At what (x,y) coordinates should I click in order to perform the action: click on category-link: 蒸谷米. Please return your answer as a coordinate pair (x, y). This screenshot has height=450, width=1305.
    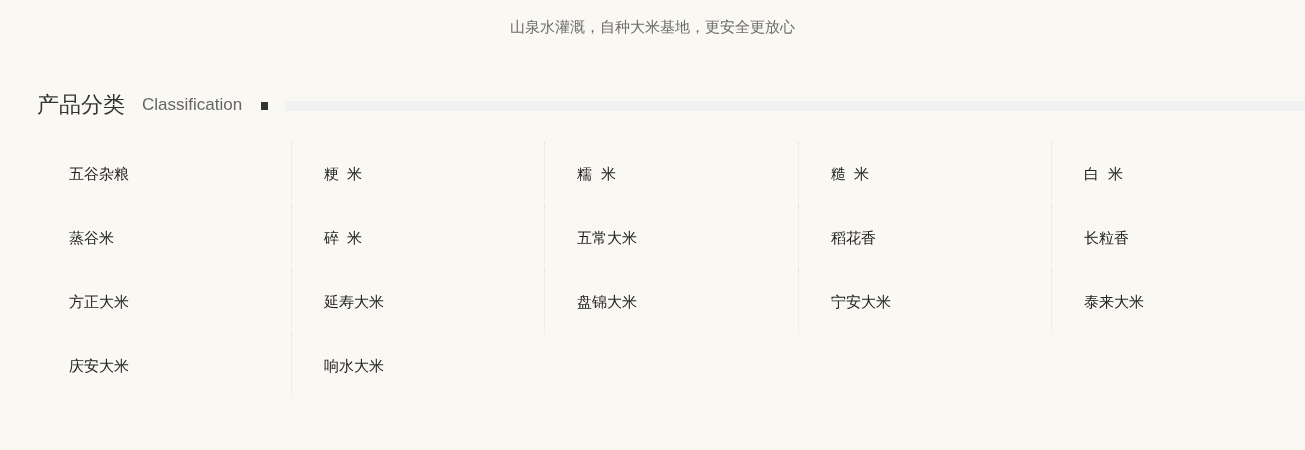
    Looking at the image, I should click on (91, 238).